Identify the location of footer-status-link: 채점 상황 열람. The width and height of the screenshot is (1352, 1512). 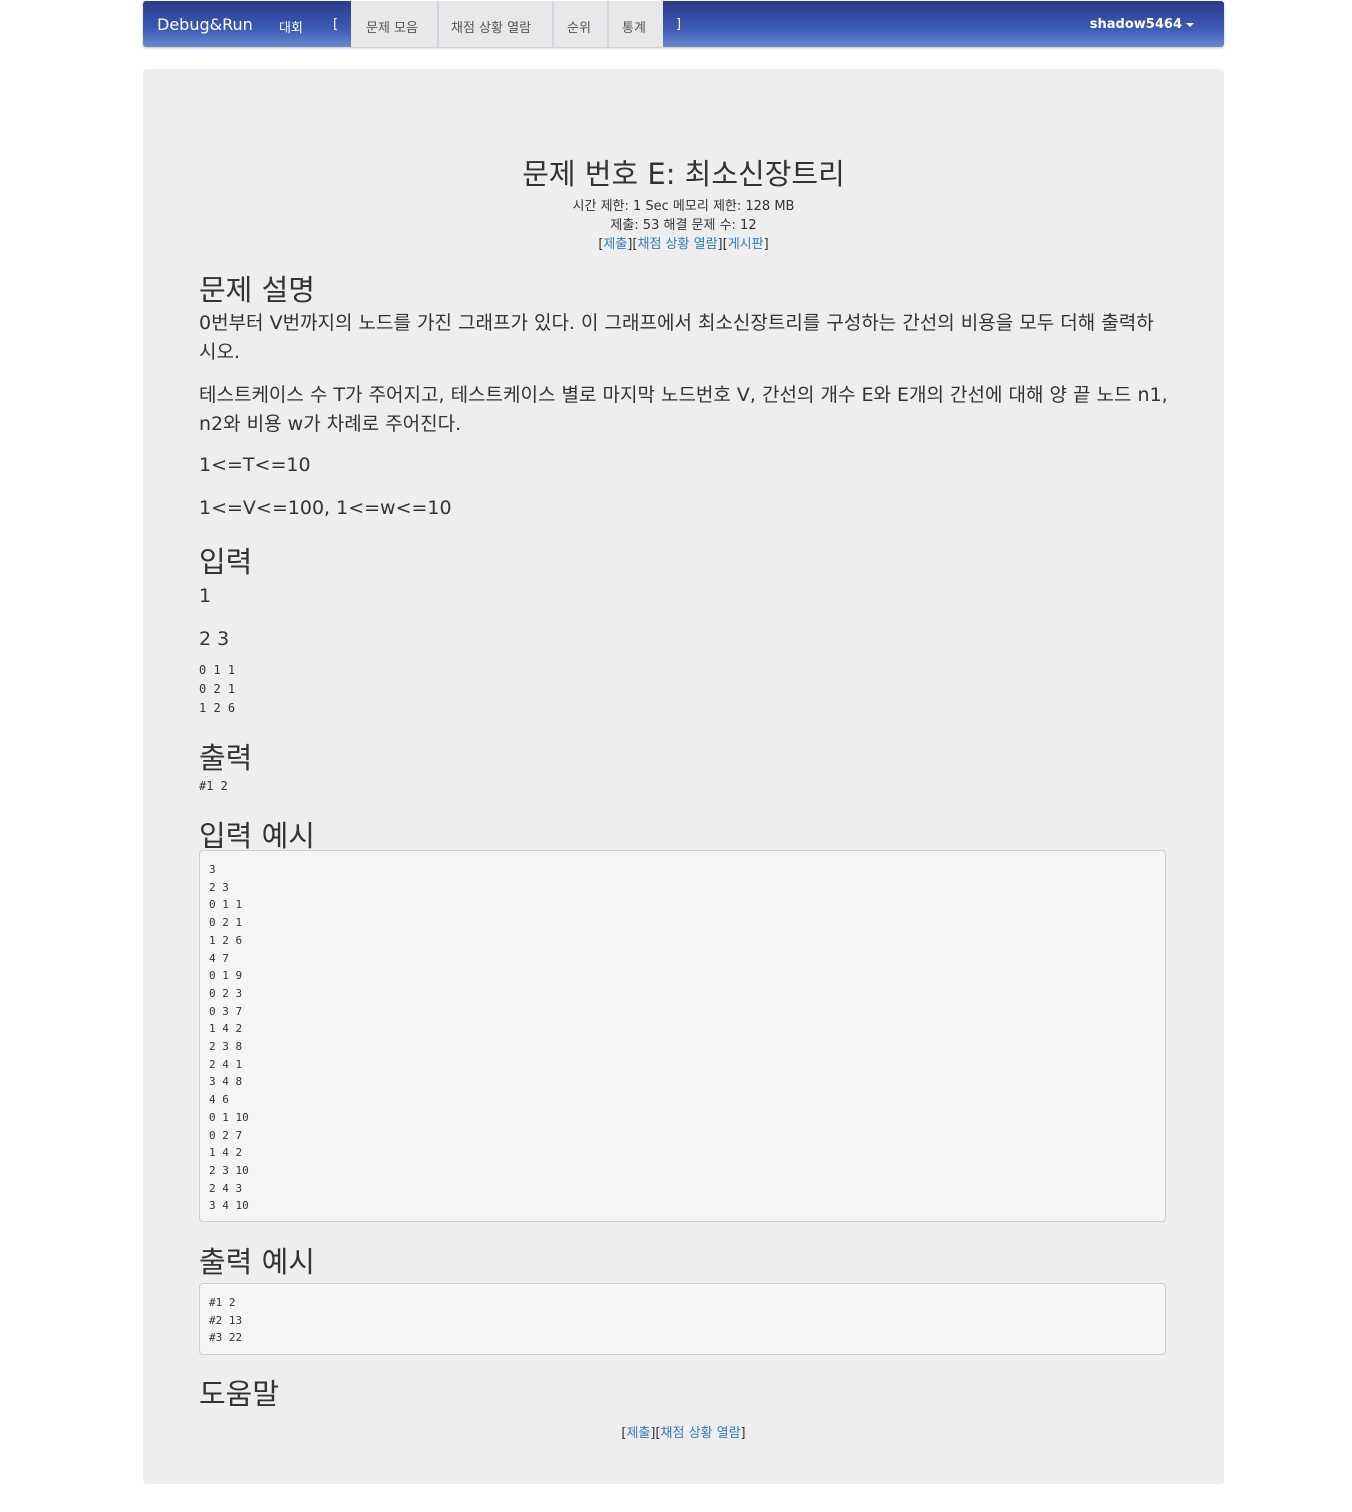
(701, 1433).